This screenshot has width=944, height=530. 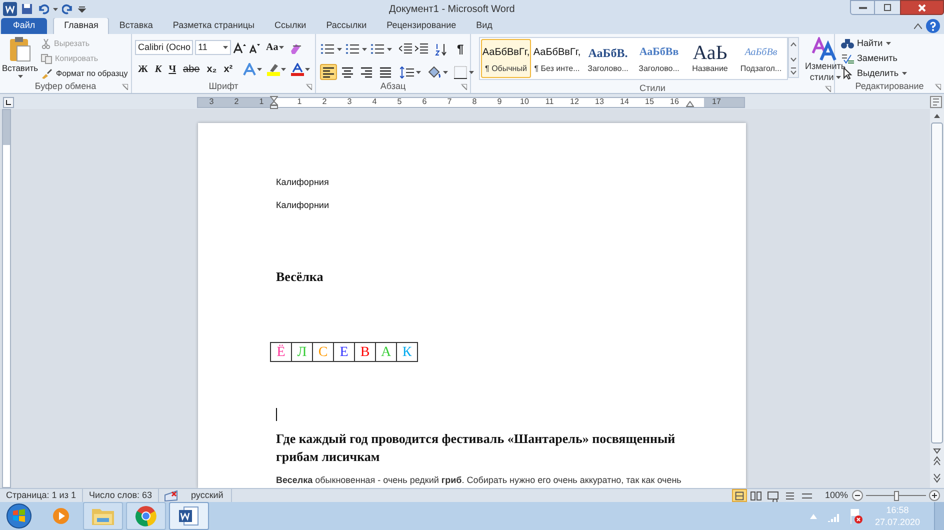 I want to click on numbering-icon, so click(x=352, y=49).